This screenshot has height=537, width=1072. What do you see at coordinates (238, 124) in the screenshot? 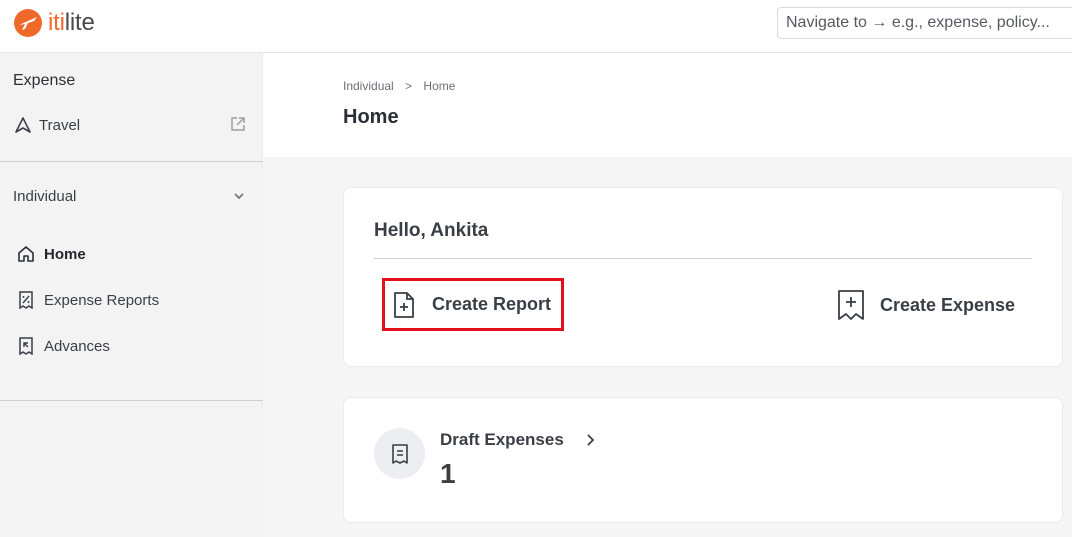
I see `external-link-icon` at bounding box center [238, 124].